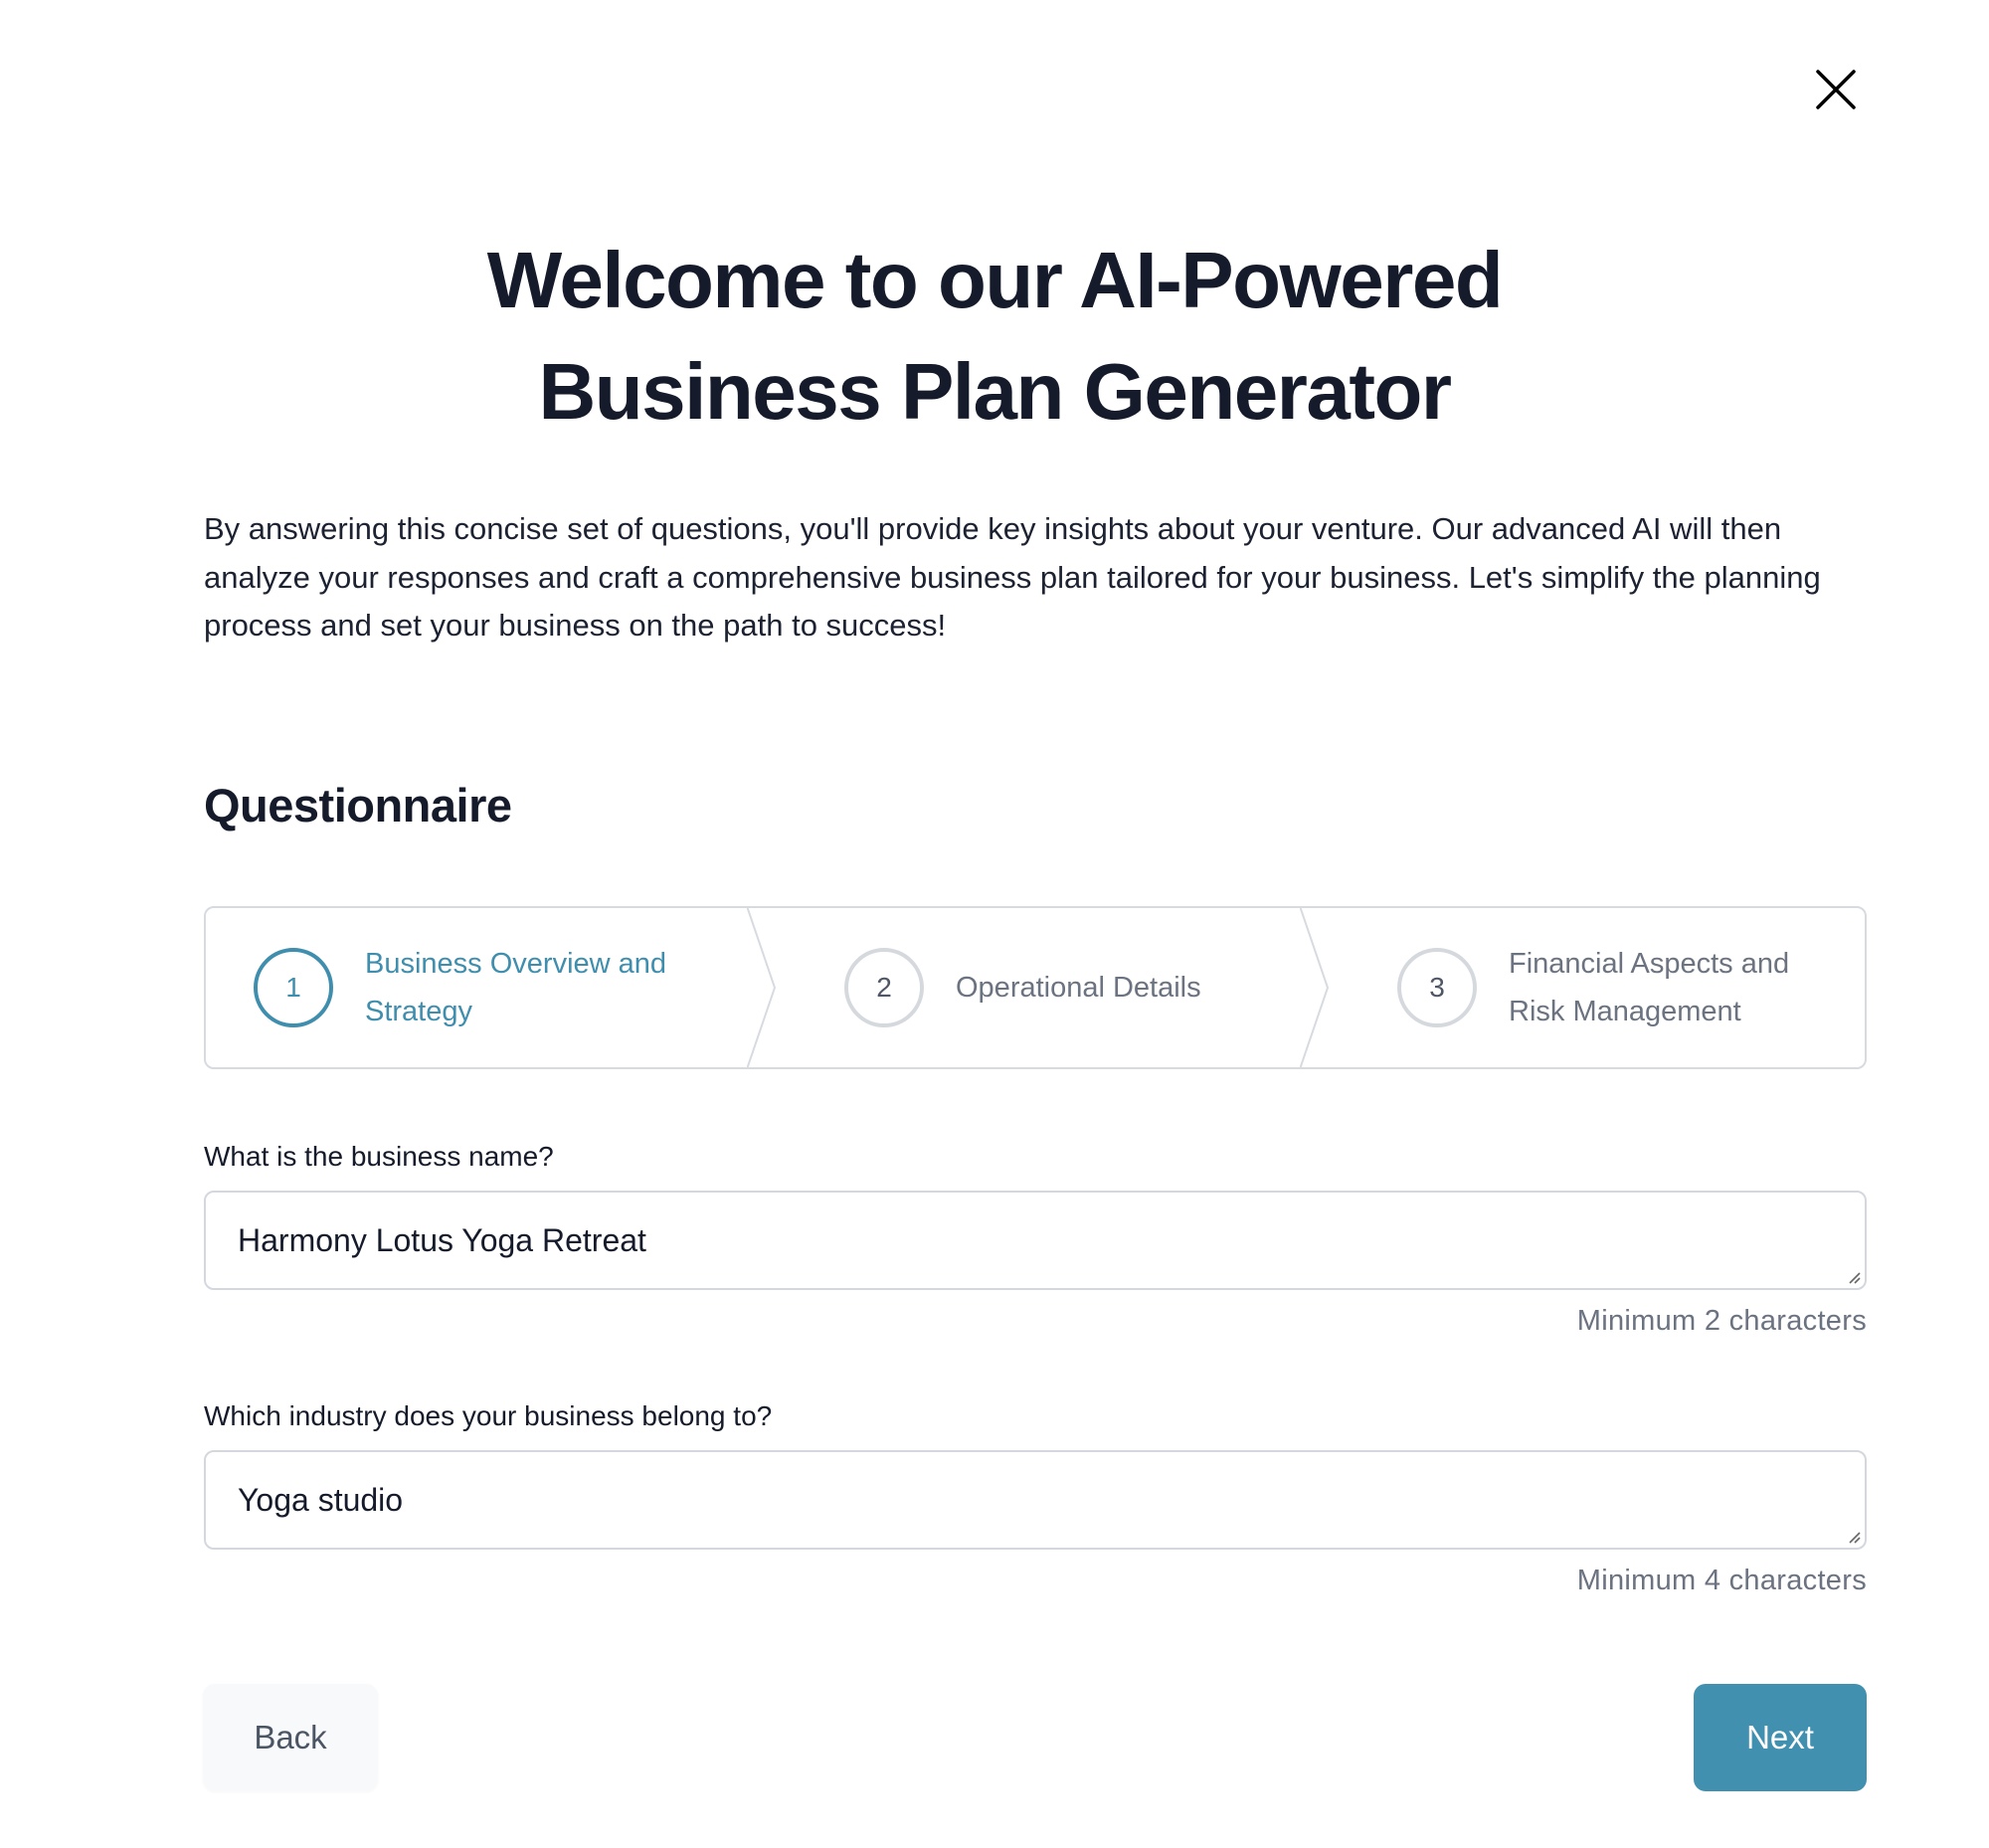  Describe the element at coordinates (321, 1499) in the screenshot. I see `industry-value: Yoga studio` at that location.